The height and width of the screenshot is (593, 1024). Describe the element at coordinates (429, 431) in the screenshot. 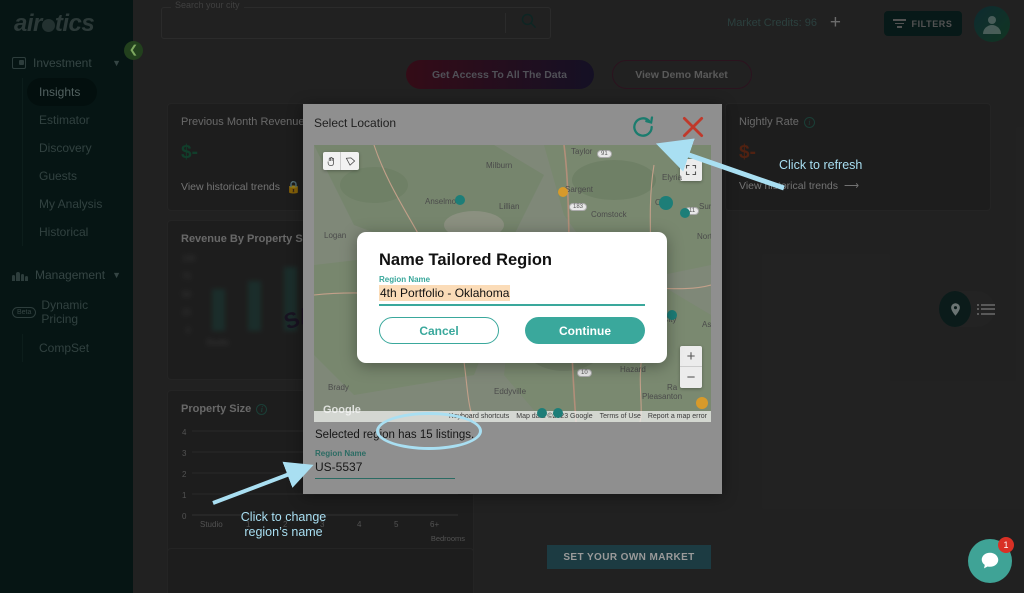

I see `annotation-ellipse-listings` at that location.